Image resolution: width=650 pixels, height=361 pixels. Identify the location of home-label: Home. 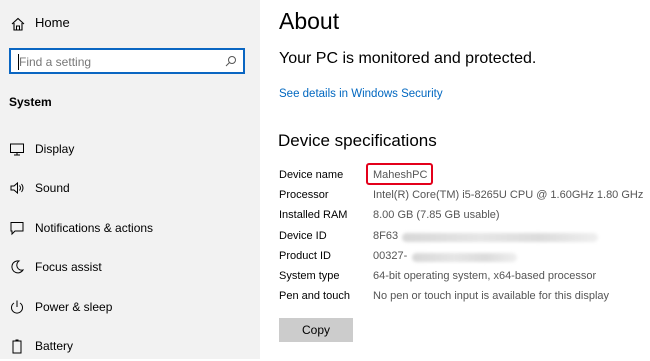
(52, 22).